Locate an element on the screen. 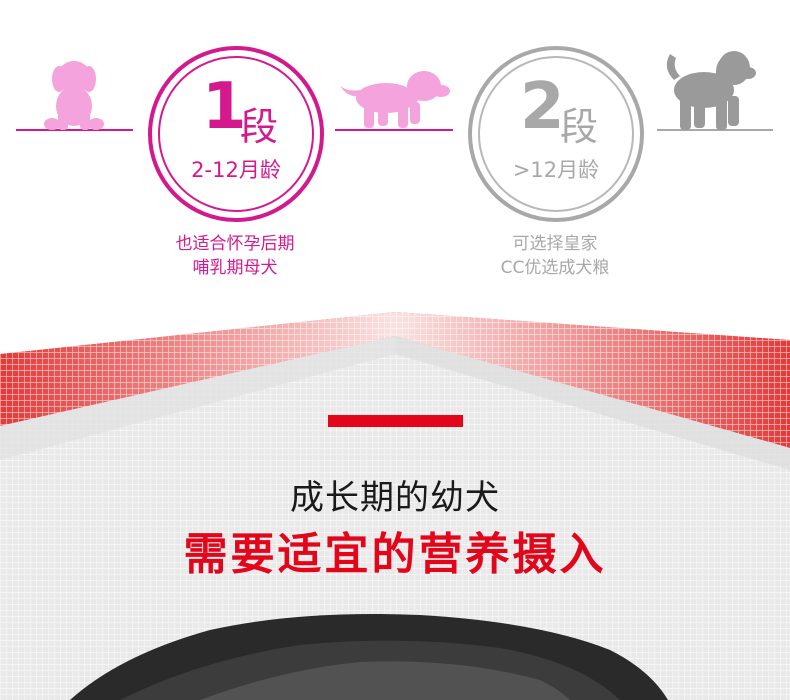 This screenshot has width=790, height=700. stage-1-age: 2-12月龄 is located at coordinates (236, 170).